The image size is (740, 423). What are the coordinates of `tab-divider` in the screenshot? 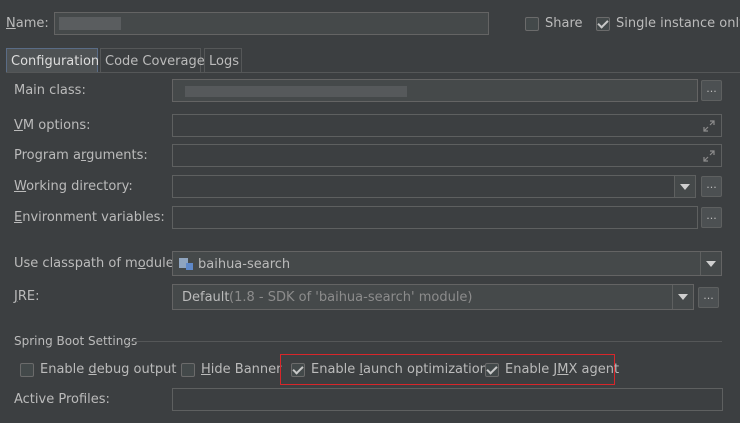 It's located at (373, 72).